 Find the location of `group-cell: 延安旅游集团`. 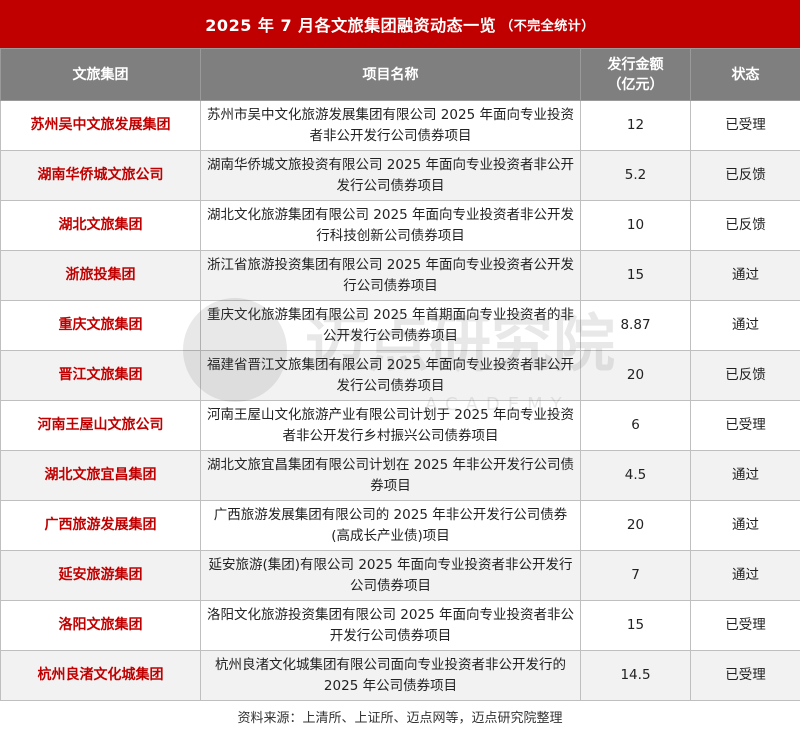

group-cell: 延安旅游集团 is located at coordinates (100, 575).